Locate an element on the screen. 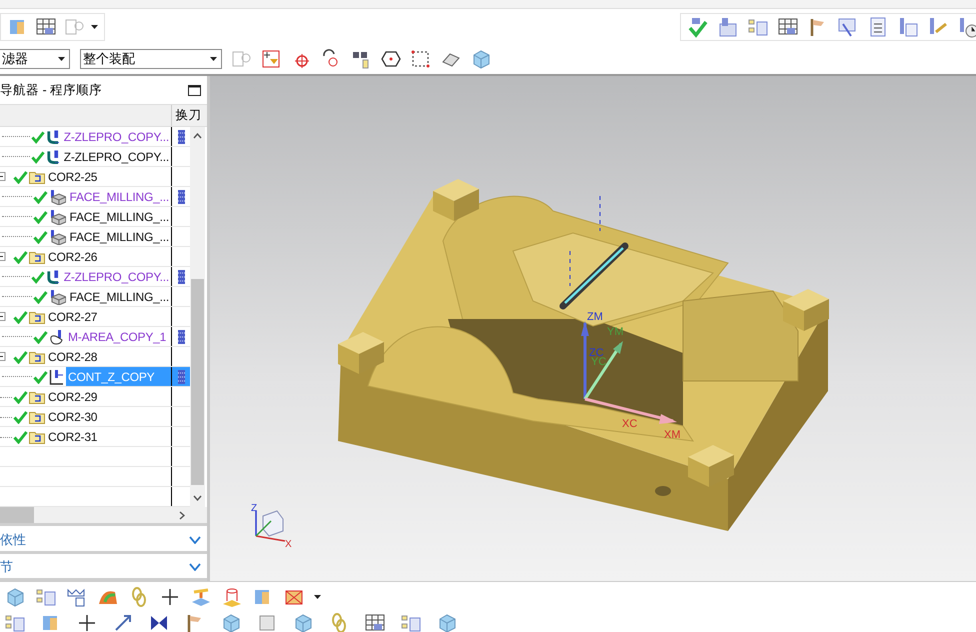 The image size is (976, 632). axis-label: YC is located at coordinates (598, 362).